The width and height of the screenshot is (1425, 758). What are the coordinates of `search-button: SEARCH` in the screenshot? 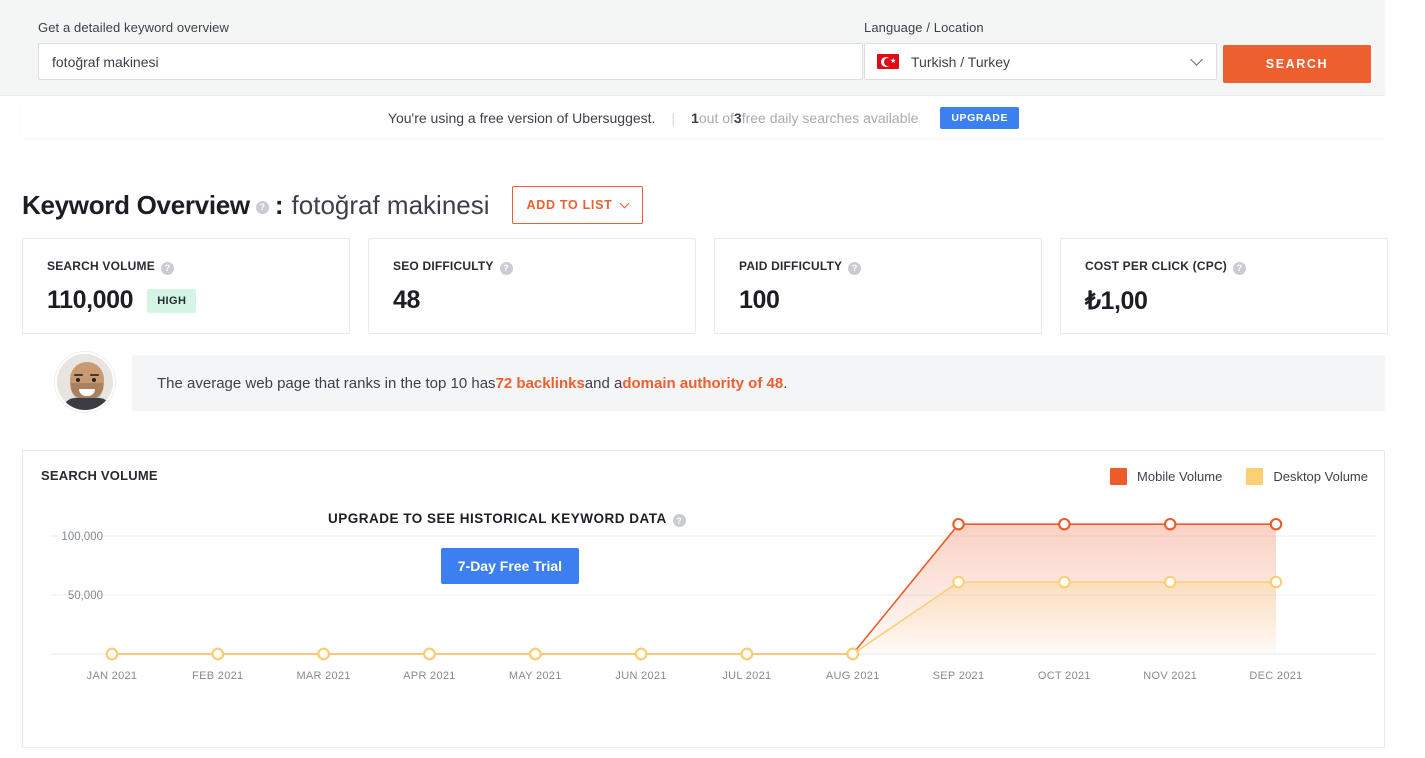 It's located at (1297, 64).